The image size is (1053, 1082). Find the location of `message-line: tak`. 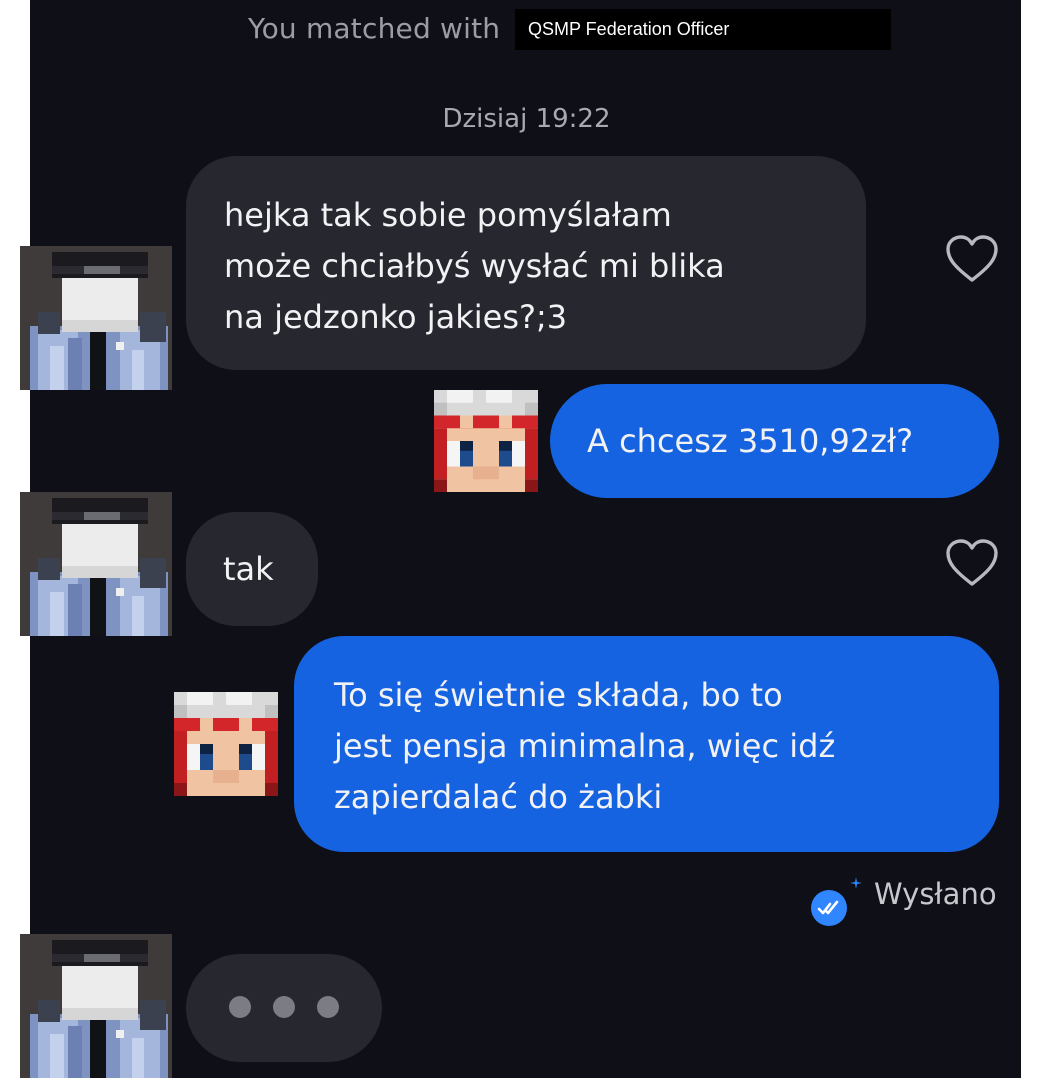

message-line: tak is located at coordinates (248, 569).